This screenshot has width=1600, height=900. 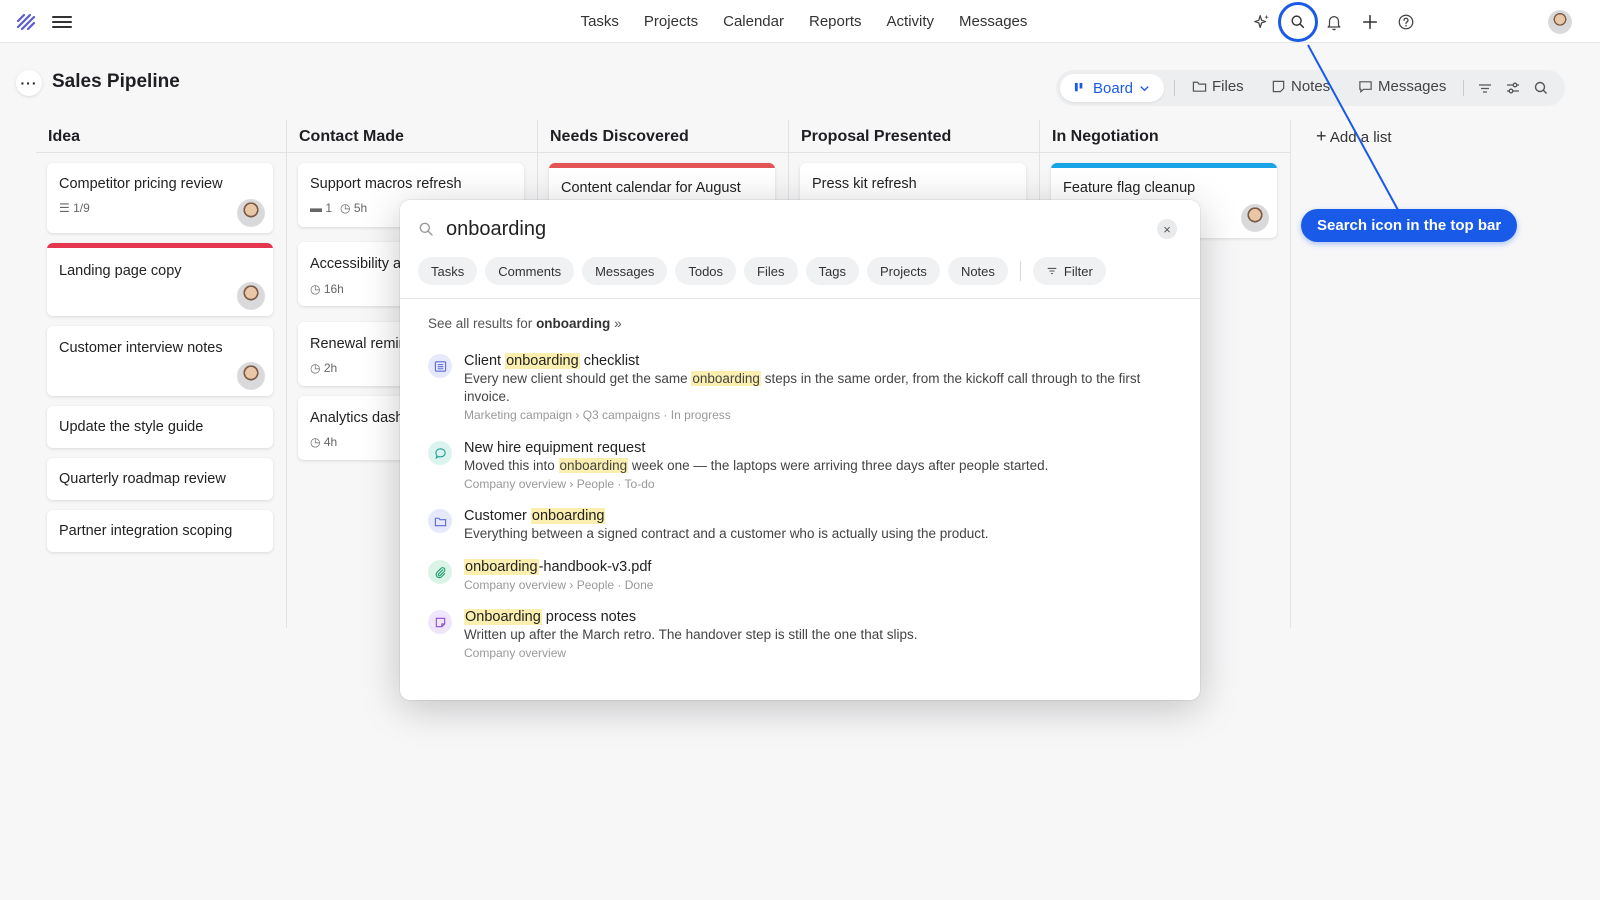 I want to click on card-title: Update the style guide, so click(x=131, y=427).